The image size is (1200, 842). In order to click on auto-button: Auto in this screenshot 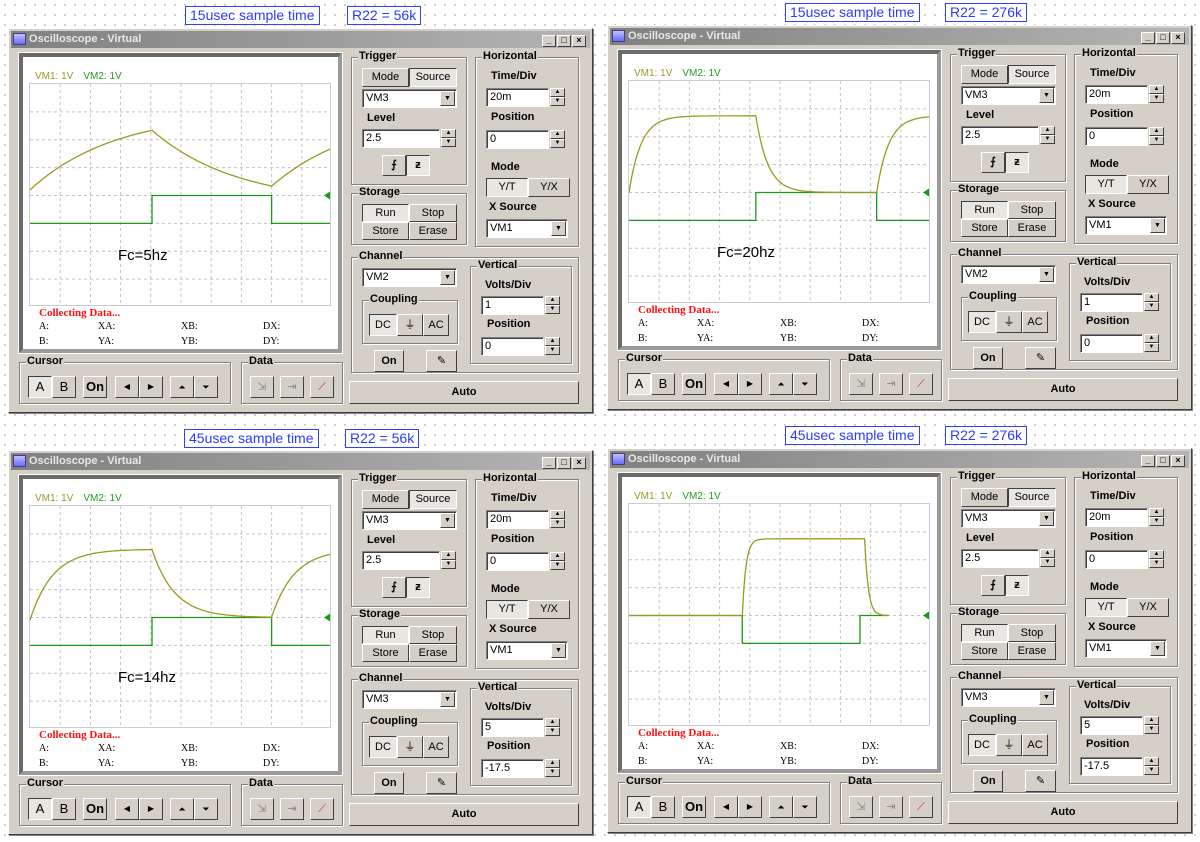, I will do `click(1063, 812)`.